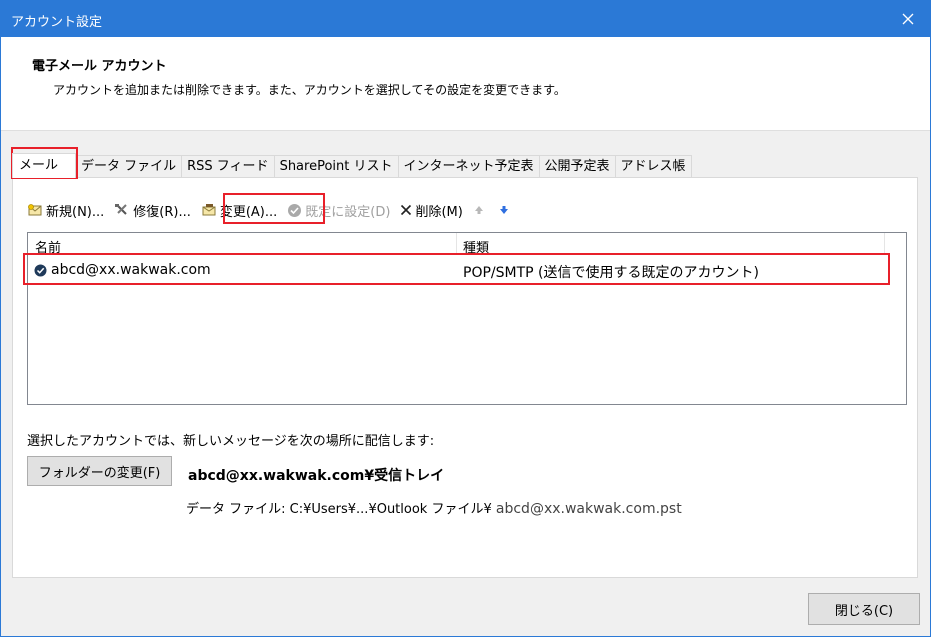 The width and height of the screenshot is (931, 637). What do you see at coordinates (99, 66) in the screenshot?
I see `page-title: 電子メール アカウント` at bounding box center [99, 66].